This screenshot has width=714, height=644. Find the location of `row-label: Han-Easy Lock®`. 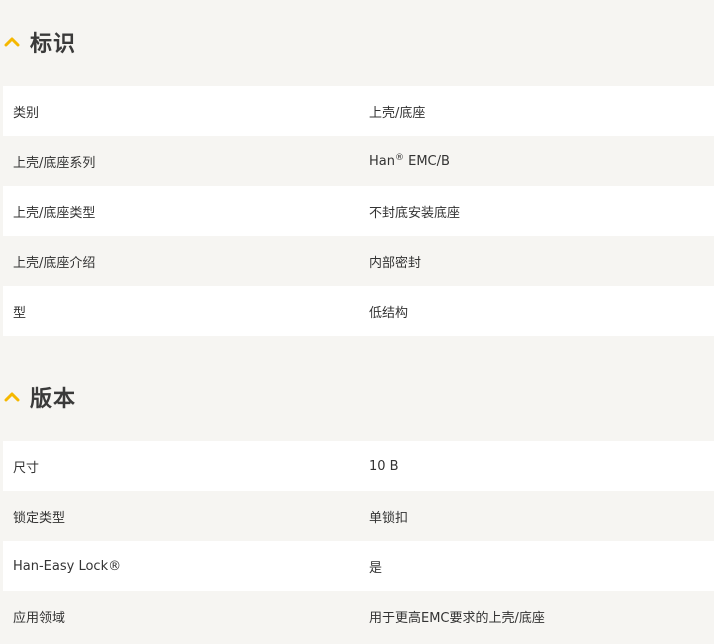

row-label: Han-Easy Lock® is located at coordinates (67, 566).